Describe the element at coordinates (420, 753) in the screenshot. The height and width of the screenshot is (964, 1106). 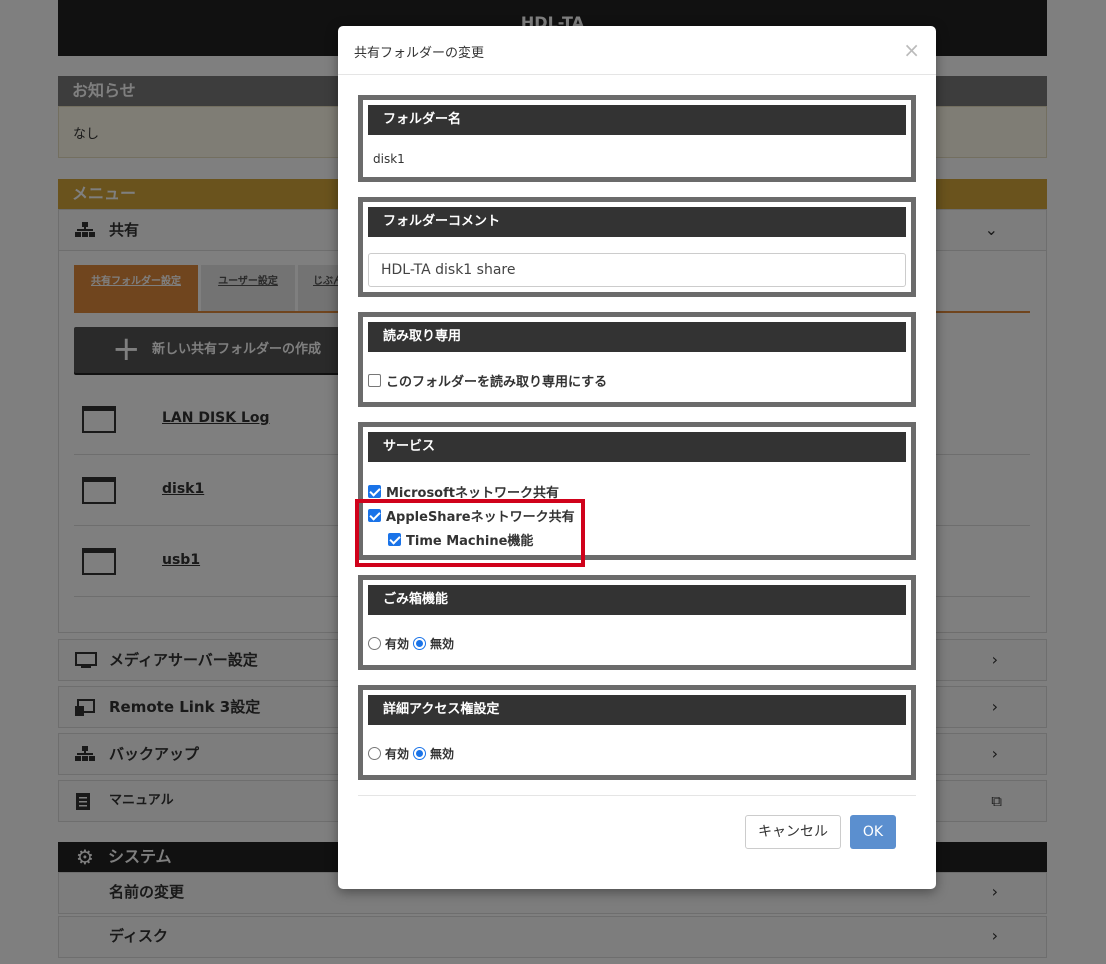
I see `access-disabled-radio` at that location.